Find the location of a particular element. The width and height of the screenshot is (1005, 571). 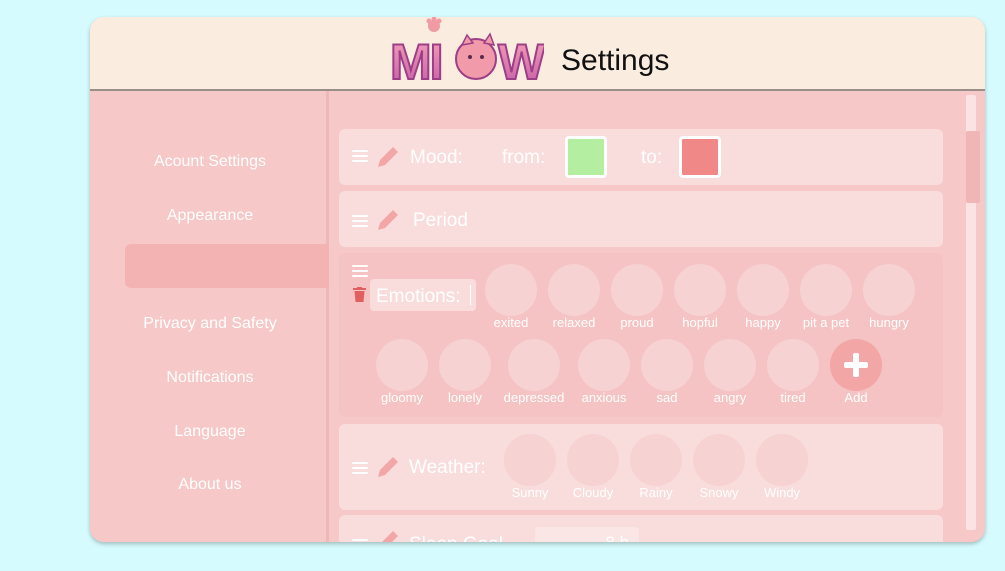

emotion-label: tired is located at coordinates (793, 397).